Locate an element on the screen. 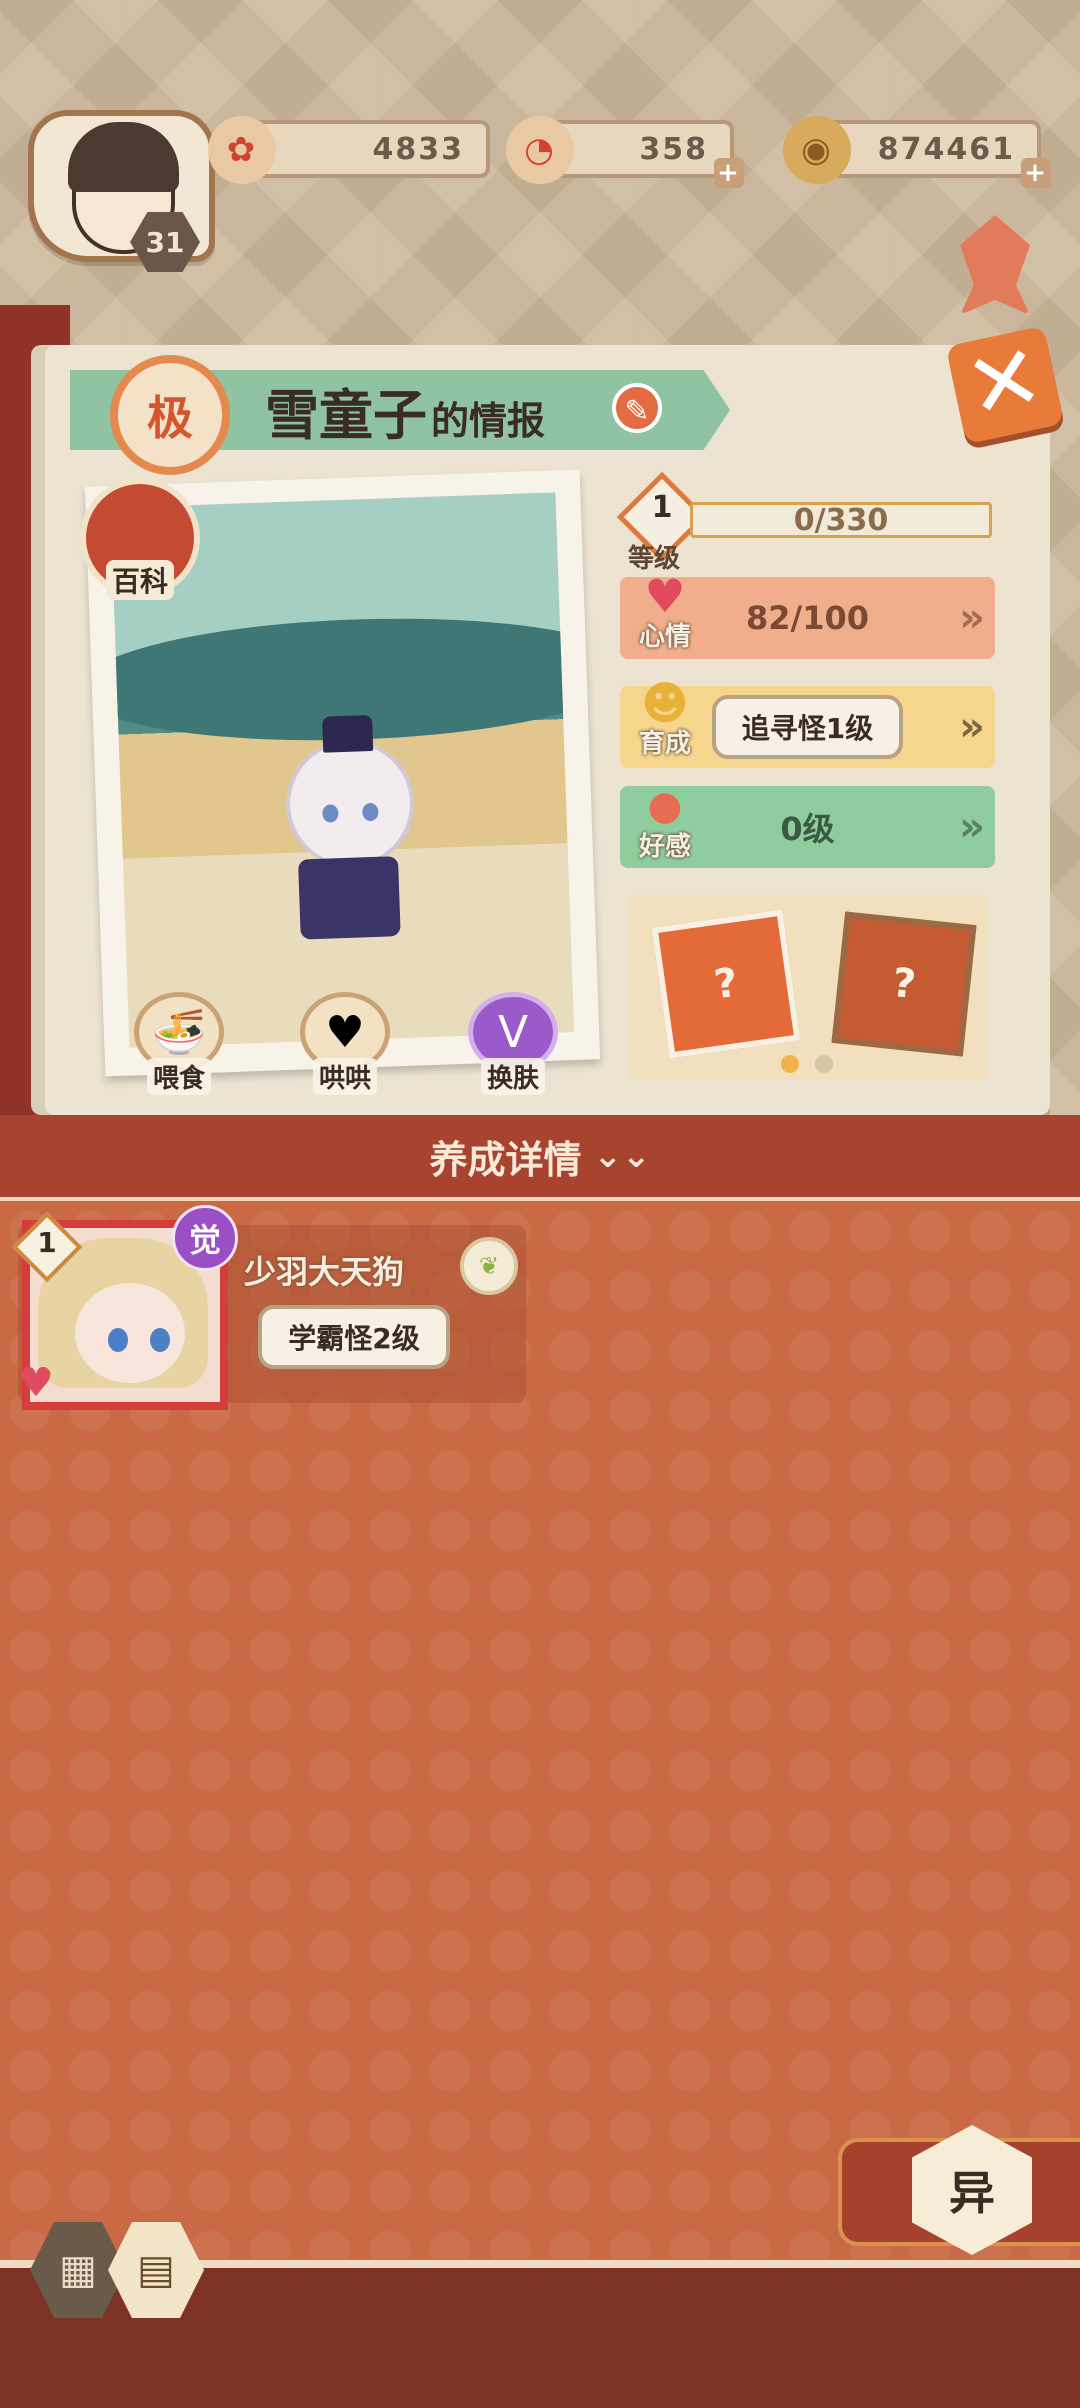  feed-label: 喂食 is located at coordinates (178, 1076).